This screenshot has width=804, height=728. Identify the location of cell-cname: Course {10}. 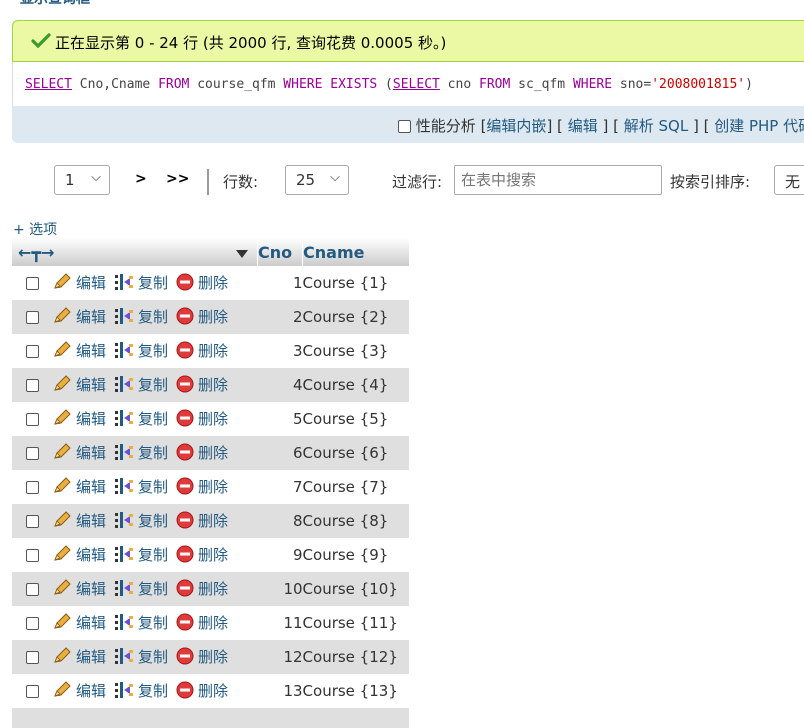
(355, 589).